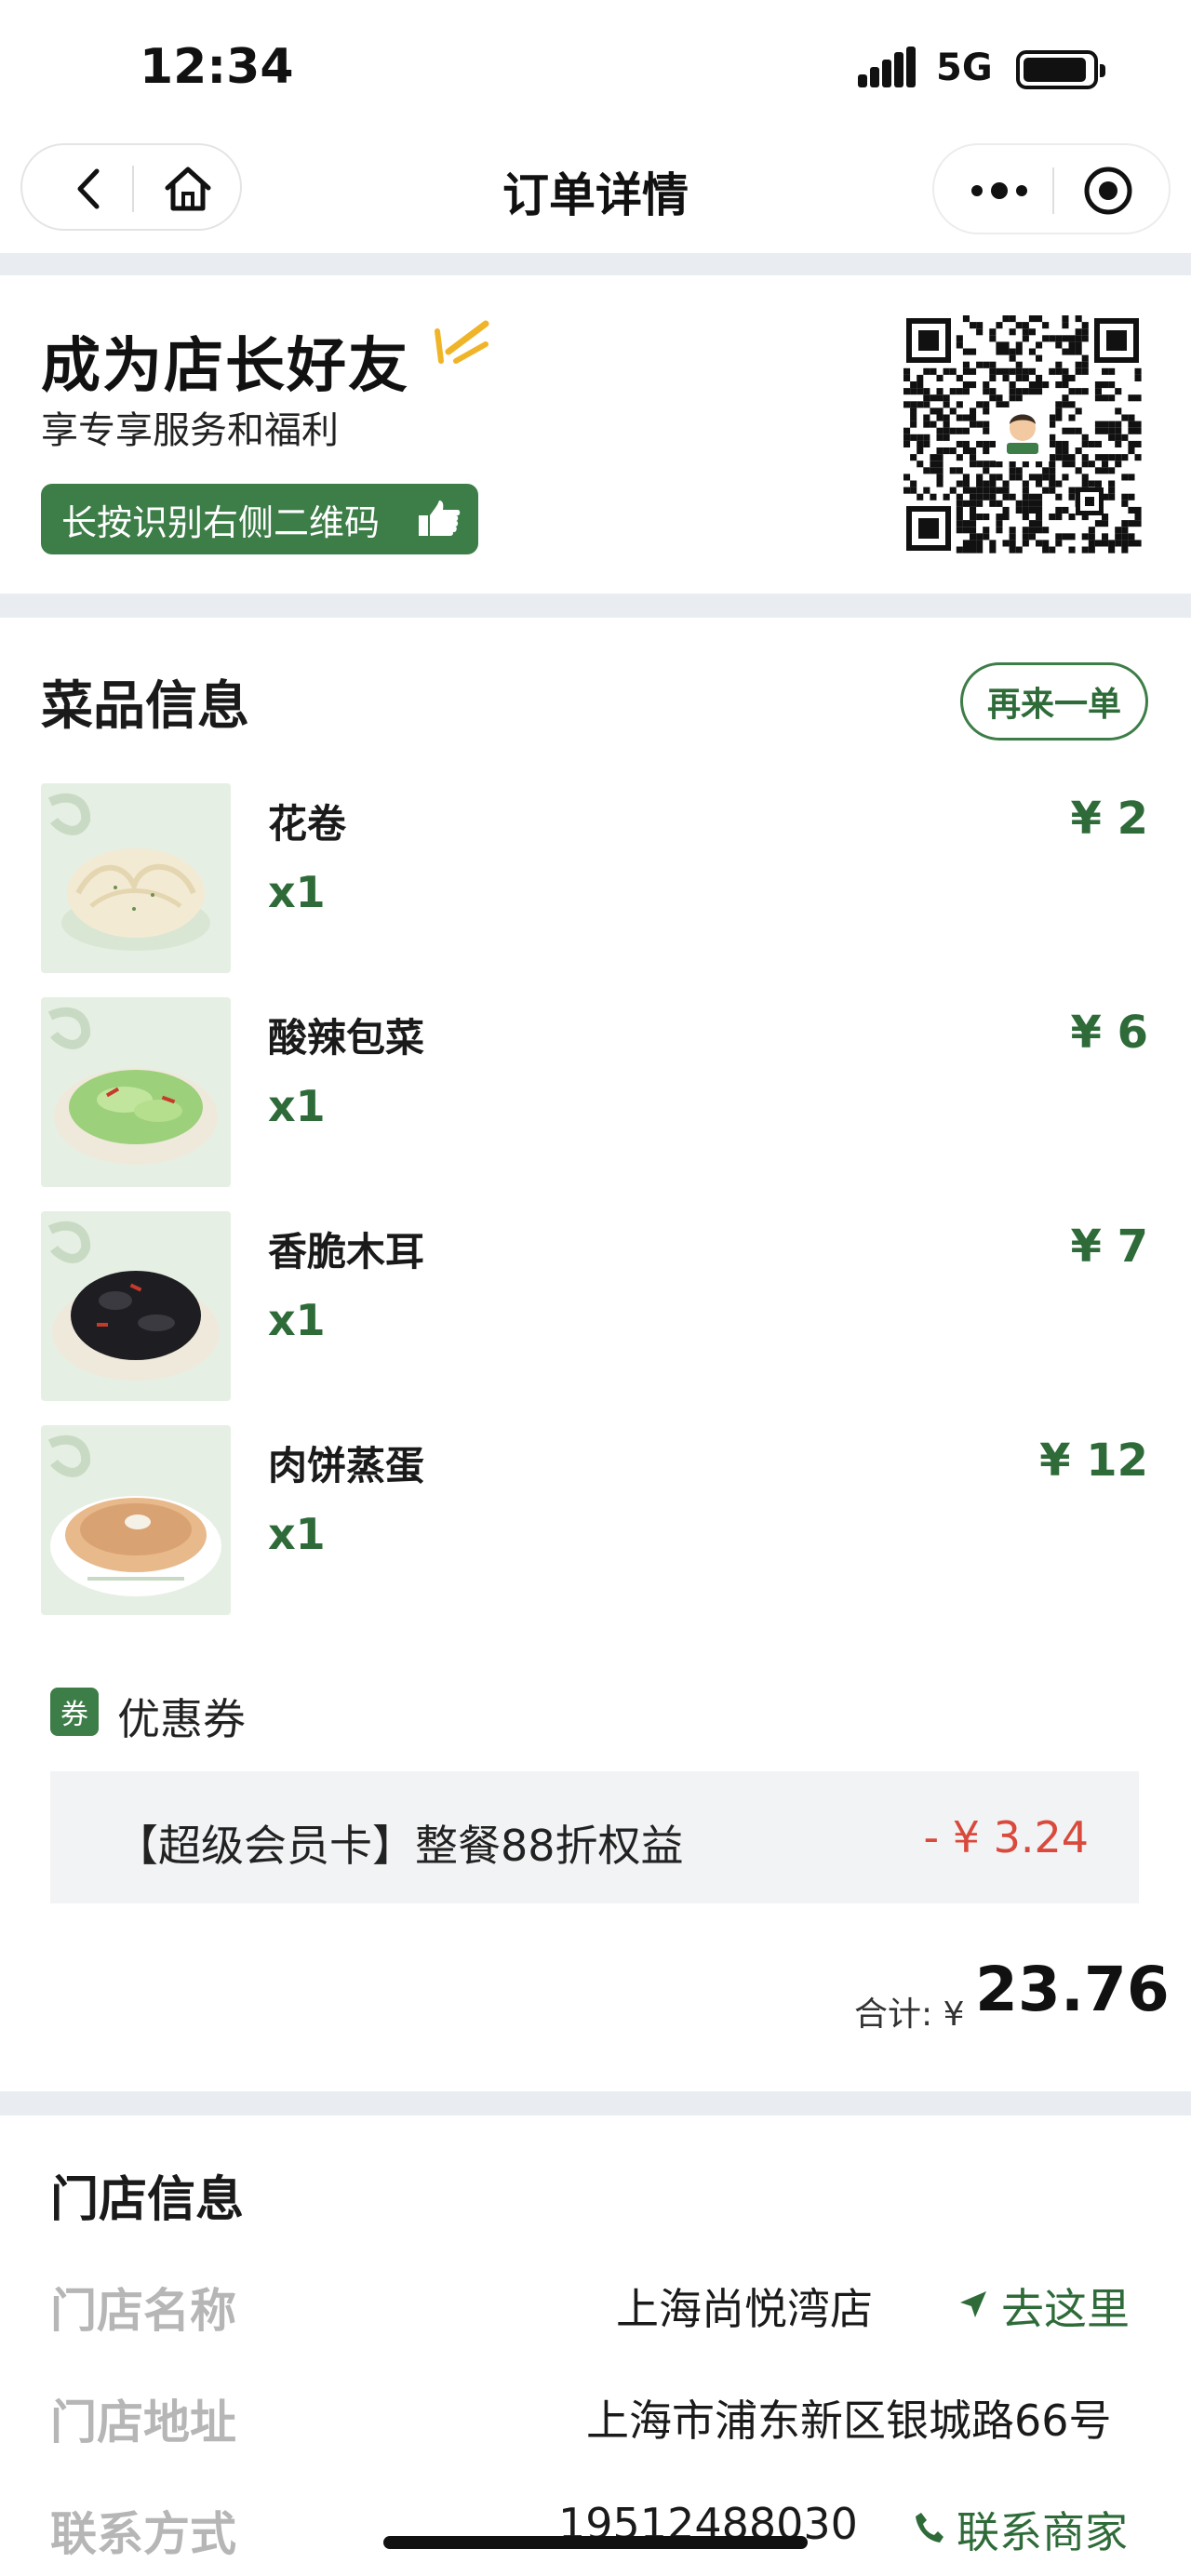 This screenshot has width=1191, height=2576. What do you see at coordinates (346, 1252) in the screenshot?
I see `dish-name: 香脆木耳` at bounding box center [346, 1252].